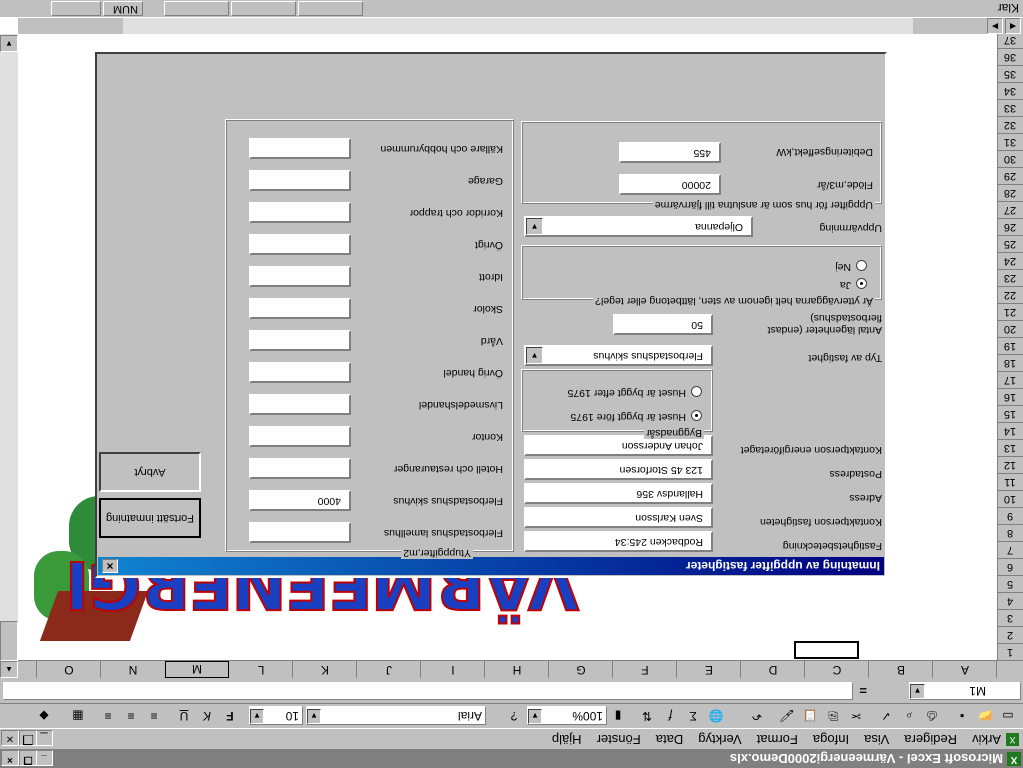 Image resolution: width=1023 pixels, height=768 pixels. Describe the element at coordinates (28, 738) in the screenshot. I see `doc-restore-button: ❐` at that location.